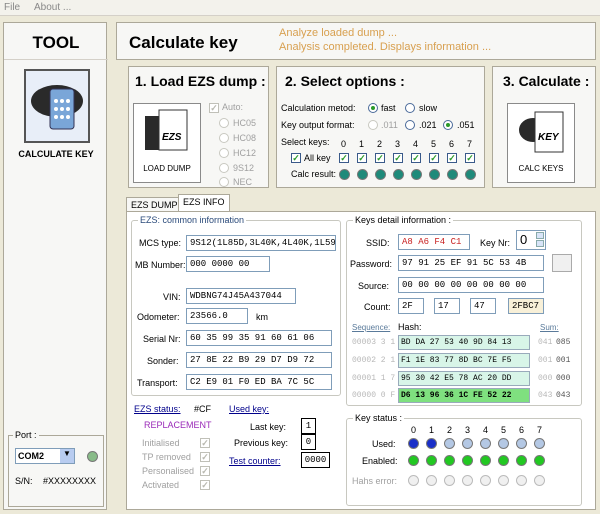  I want to click on spin-down-icon, so click(540, 243).